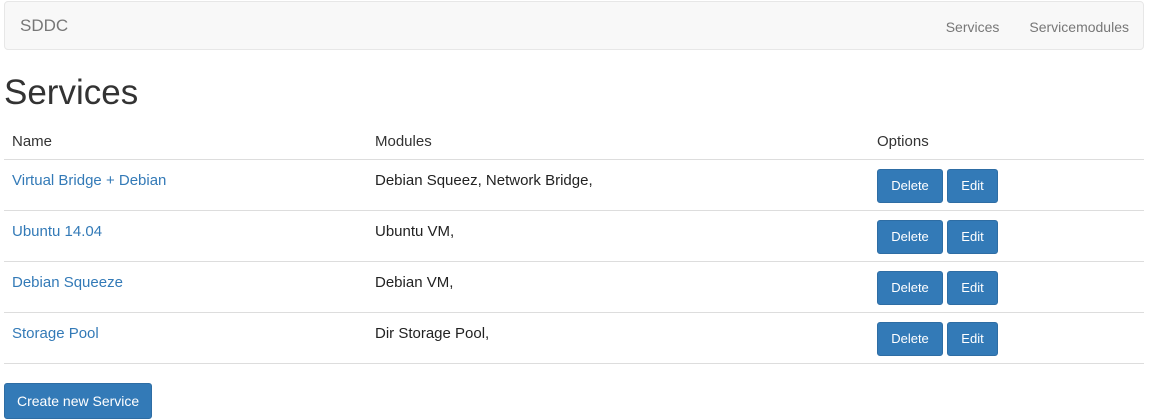 The width and height of the screenshot is (1151, 420). I want to click on table-row: Debian Squeeze Debian VM, Delete Edit, so click(574, 287).